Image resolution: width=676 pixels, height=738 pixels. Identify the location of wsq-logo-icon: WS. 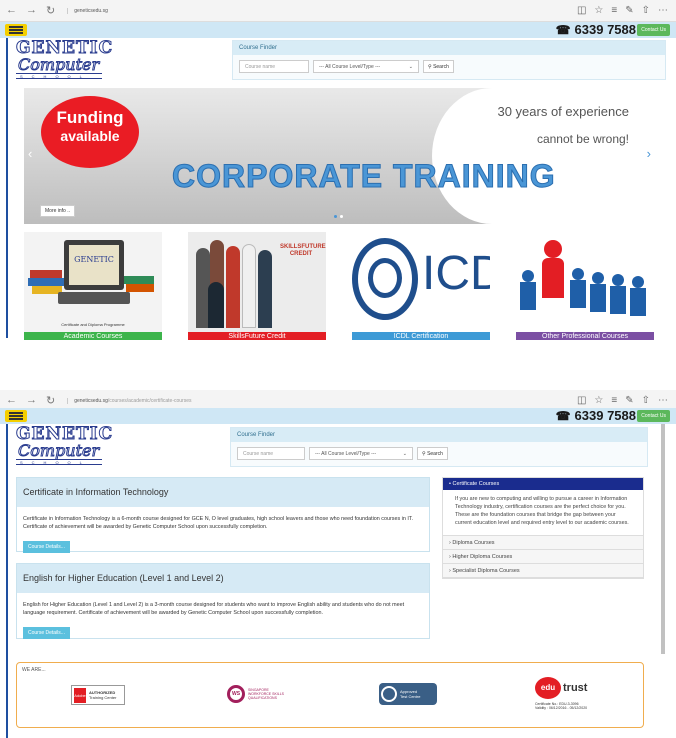
(236, 694).